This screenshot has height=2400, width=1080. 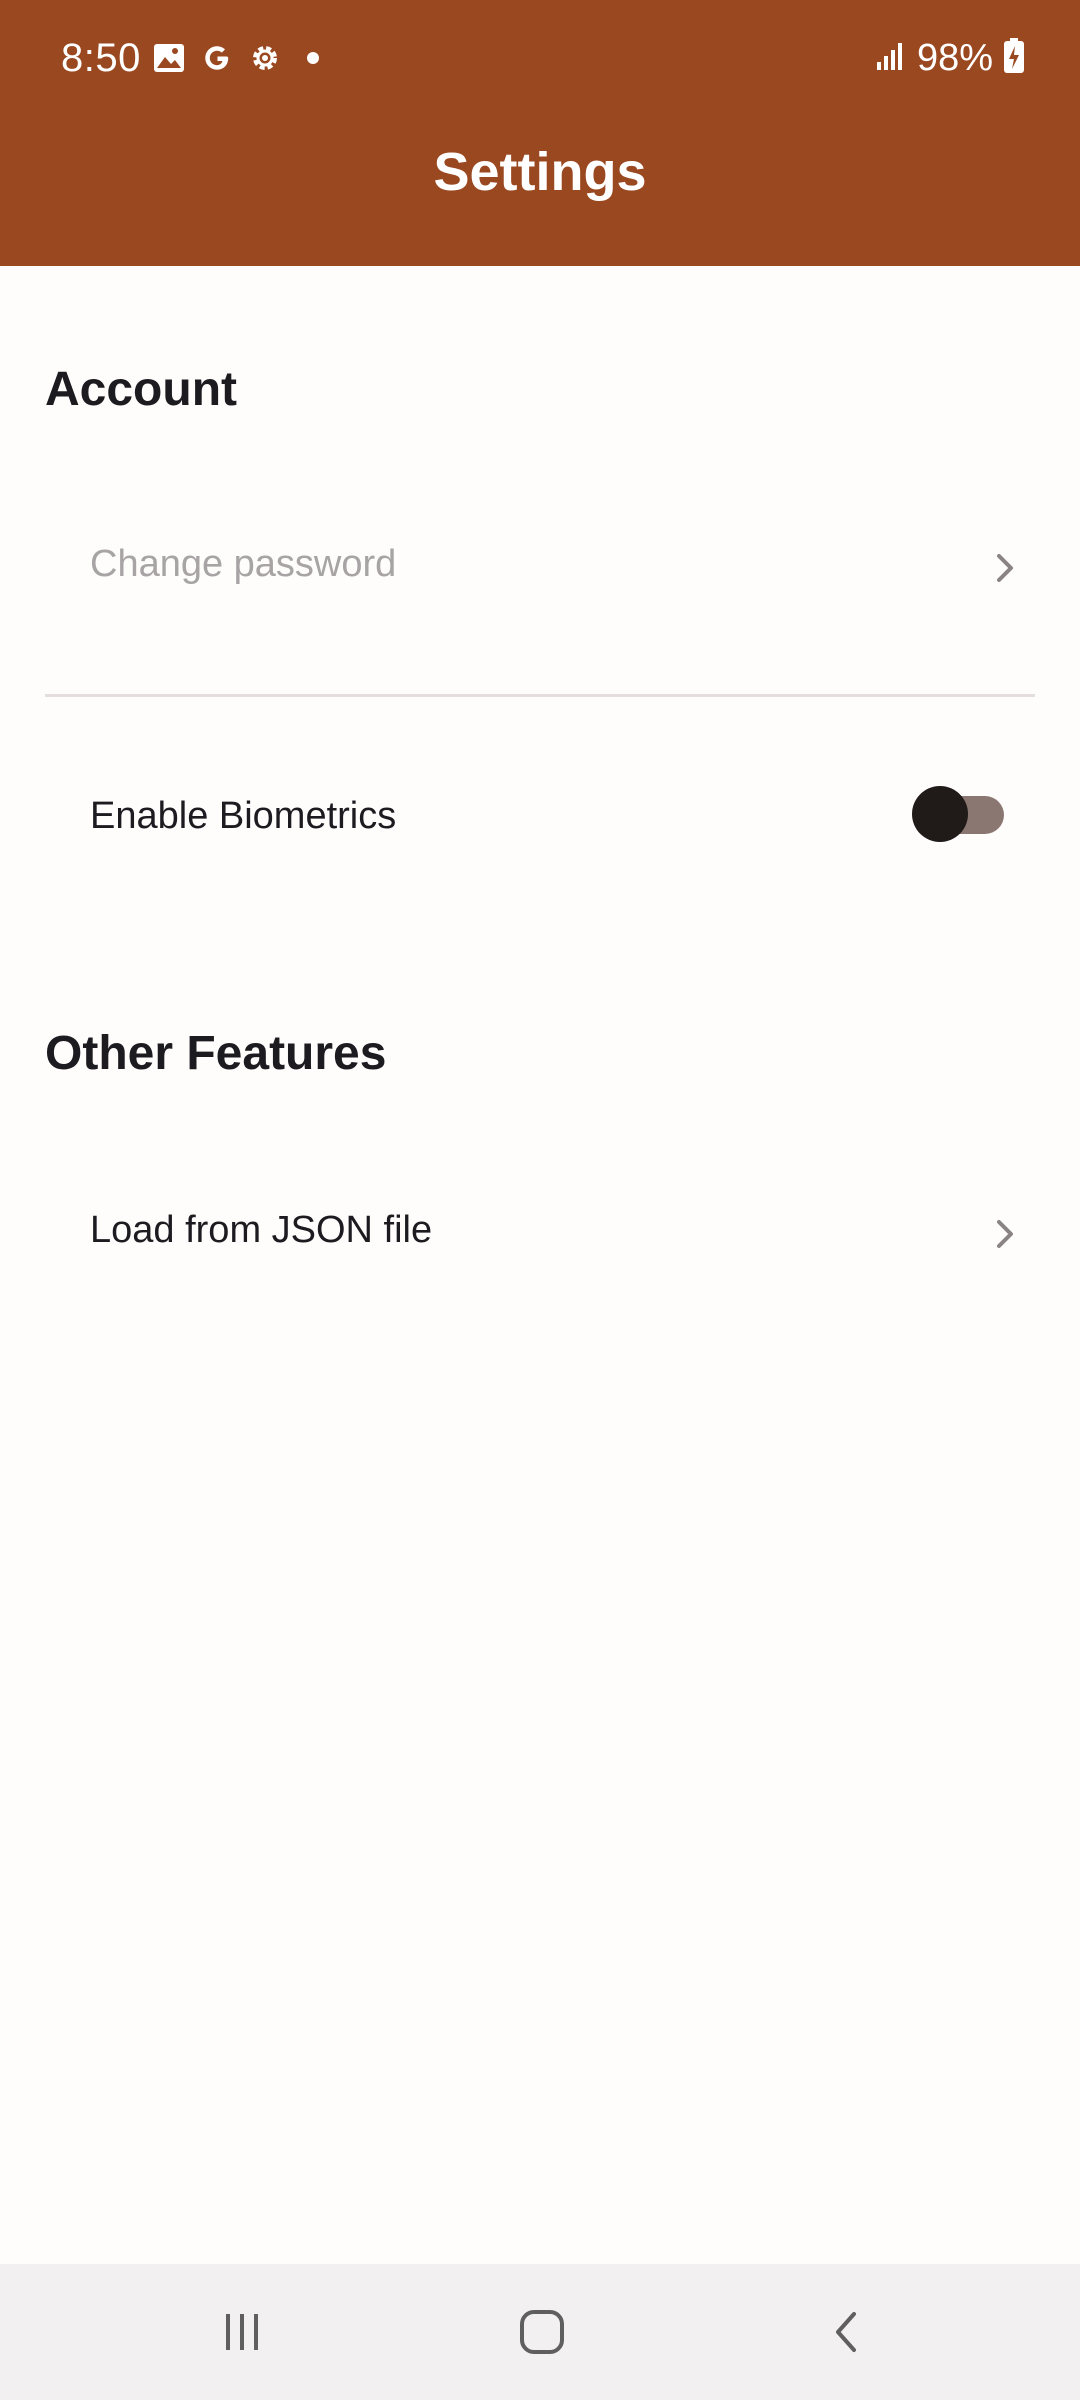 I want to click on load-json-label: Load from JSON file, so click(x=261, y=1230).